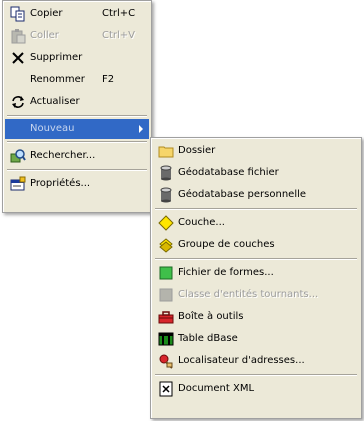  I want to click on menu-item-label: Document XML, so click(216, 388).